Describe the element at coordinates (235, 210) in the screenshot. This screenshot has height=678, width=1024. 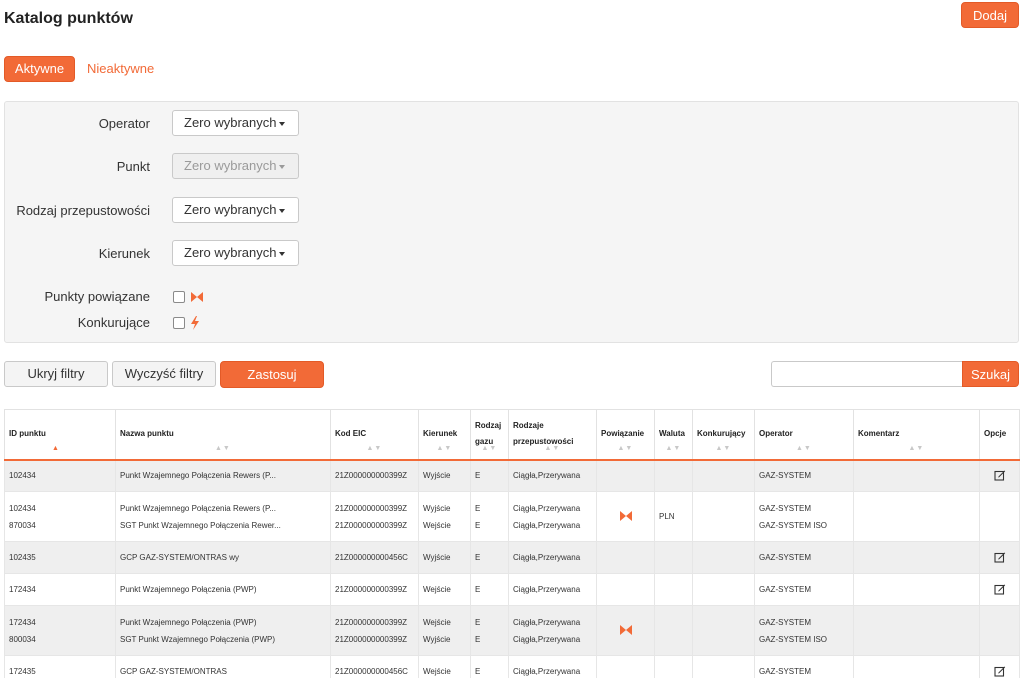
I see `capacity-type-dropdown: Zero wybranych` at that location.